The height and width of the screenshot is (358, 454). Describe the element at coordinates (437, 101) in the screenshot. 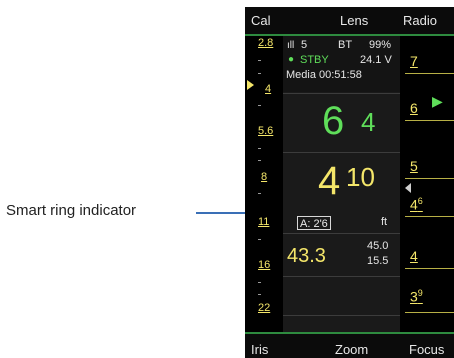

I see `focus-target-arrow-icon: ▶` at that location.